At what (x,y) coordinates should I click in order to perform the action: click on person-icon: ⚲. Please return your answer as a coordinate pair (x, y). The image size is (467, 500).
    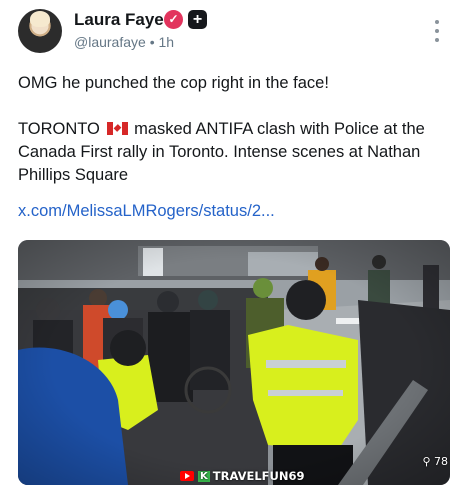
    Looking at the image, I should click on (426, 461).